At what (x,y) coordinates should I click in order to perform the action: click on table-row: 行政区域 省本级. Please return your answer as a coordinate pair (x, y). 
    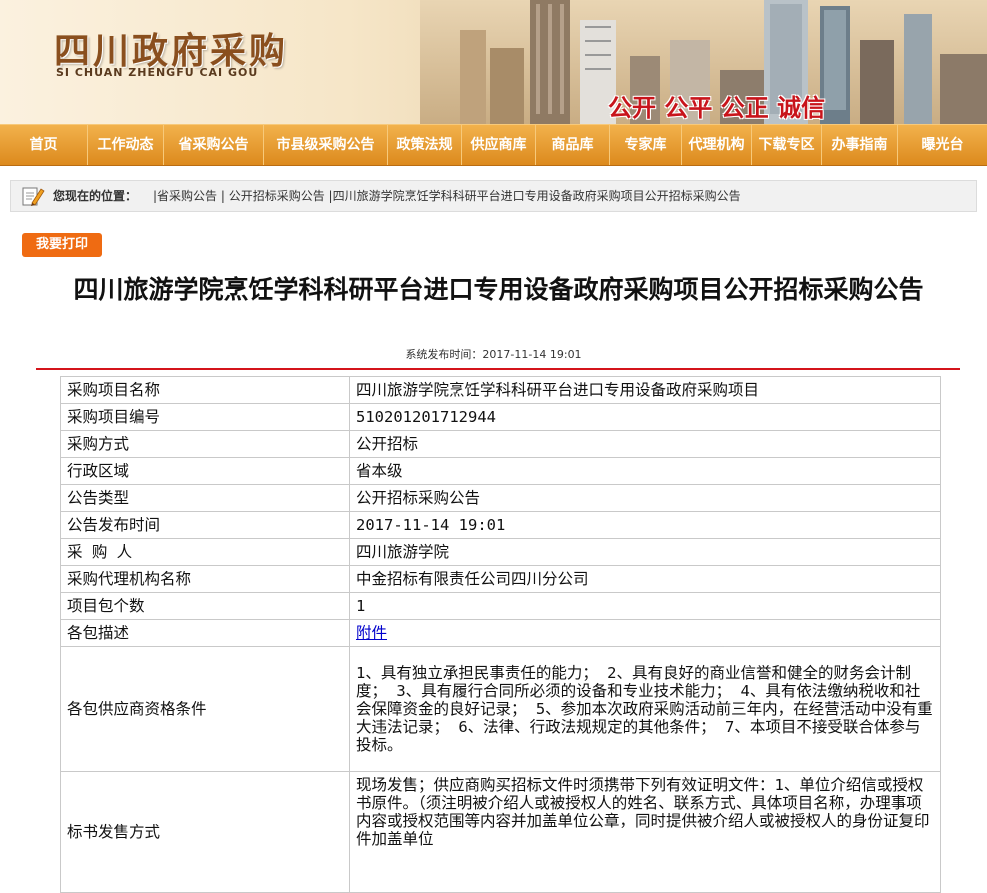
    Looking at the image, I should click on (500, 471).